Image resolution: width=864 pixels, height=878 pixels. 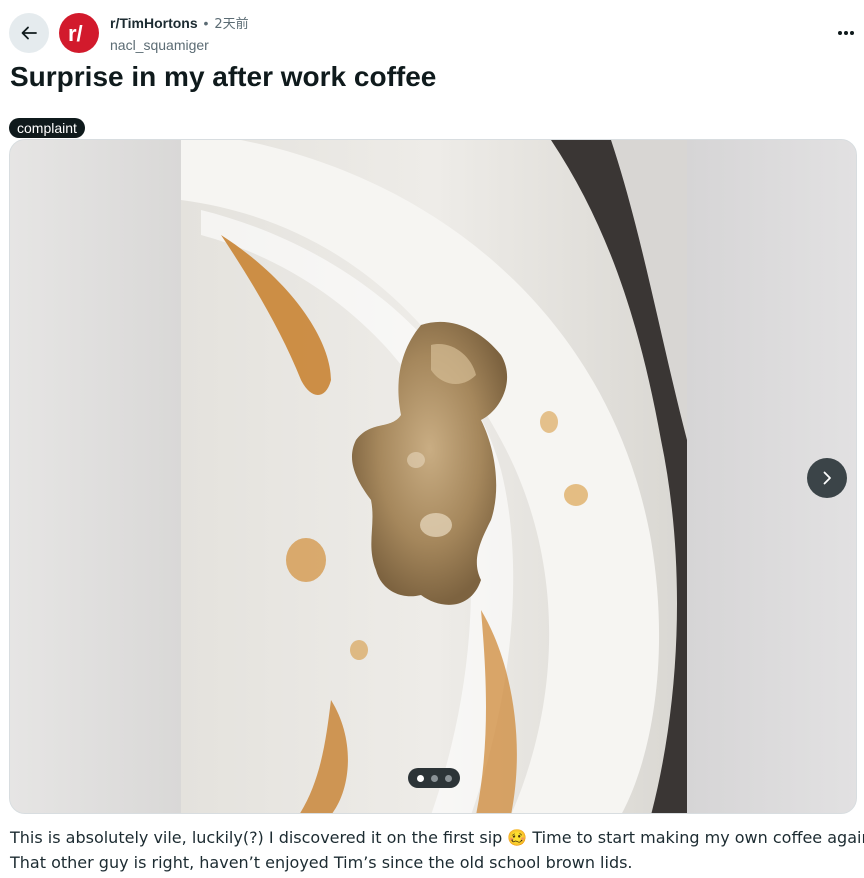 I want to click on reddit-subreddit-logo: r/, so click(x=75, y=33).